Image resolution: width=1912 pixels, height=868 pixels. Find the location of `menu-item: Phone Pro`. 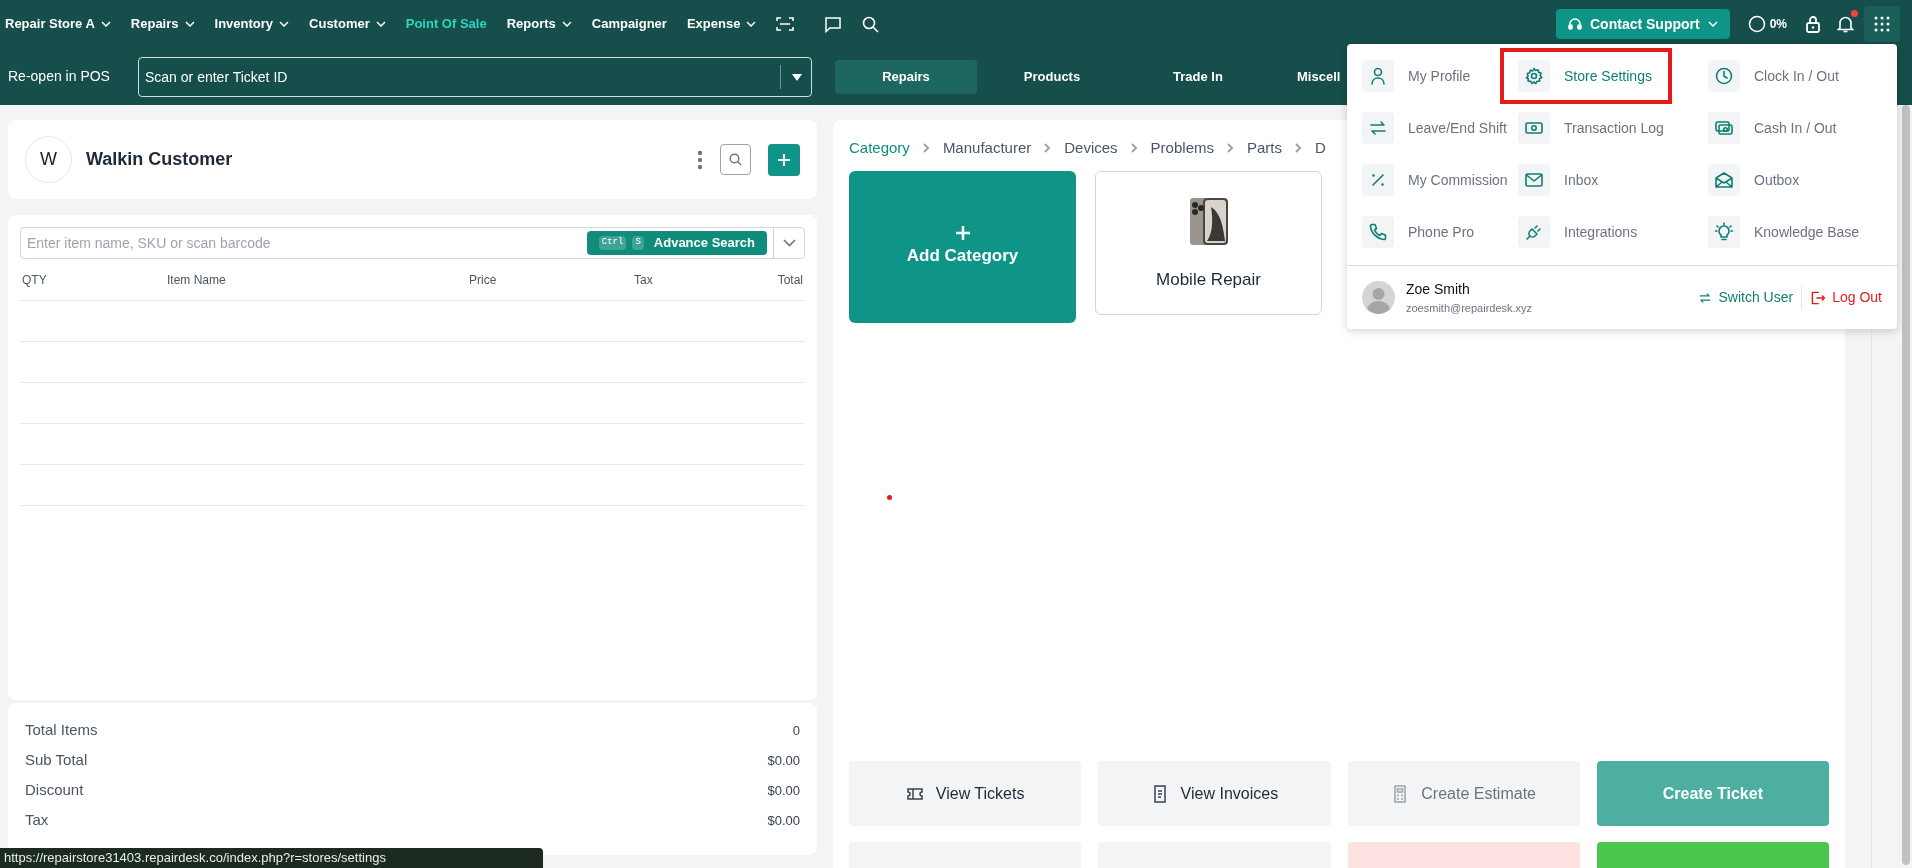

menu-item: Phone Pro is located at coordinates (1418, 232).